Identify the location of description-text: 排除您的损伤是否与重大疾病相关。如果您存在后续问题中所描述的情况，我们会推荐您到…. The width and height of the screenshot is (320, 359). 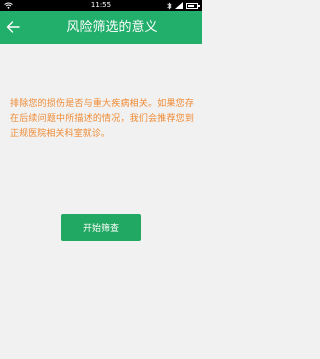
(102, 119).